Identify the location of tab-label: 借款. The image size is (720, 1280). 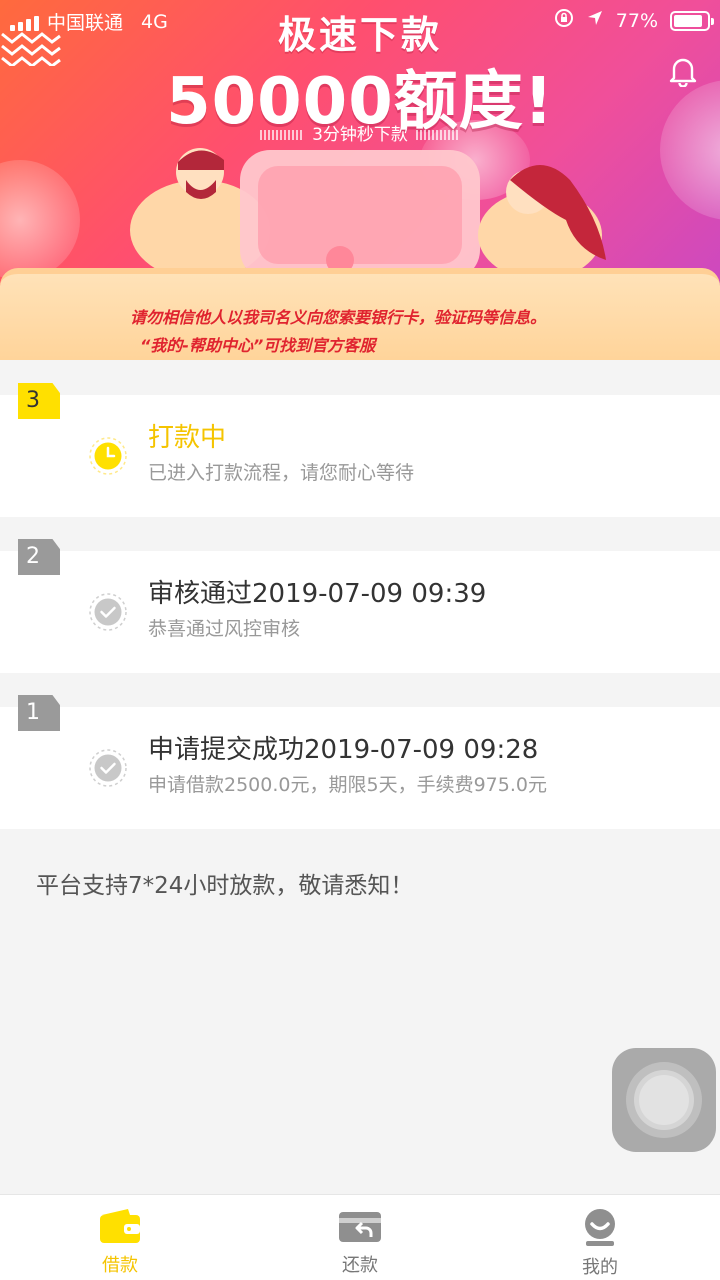
(120, 1265).